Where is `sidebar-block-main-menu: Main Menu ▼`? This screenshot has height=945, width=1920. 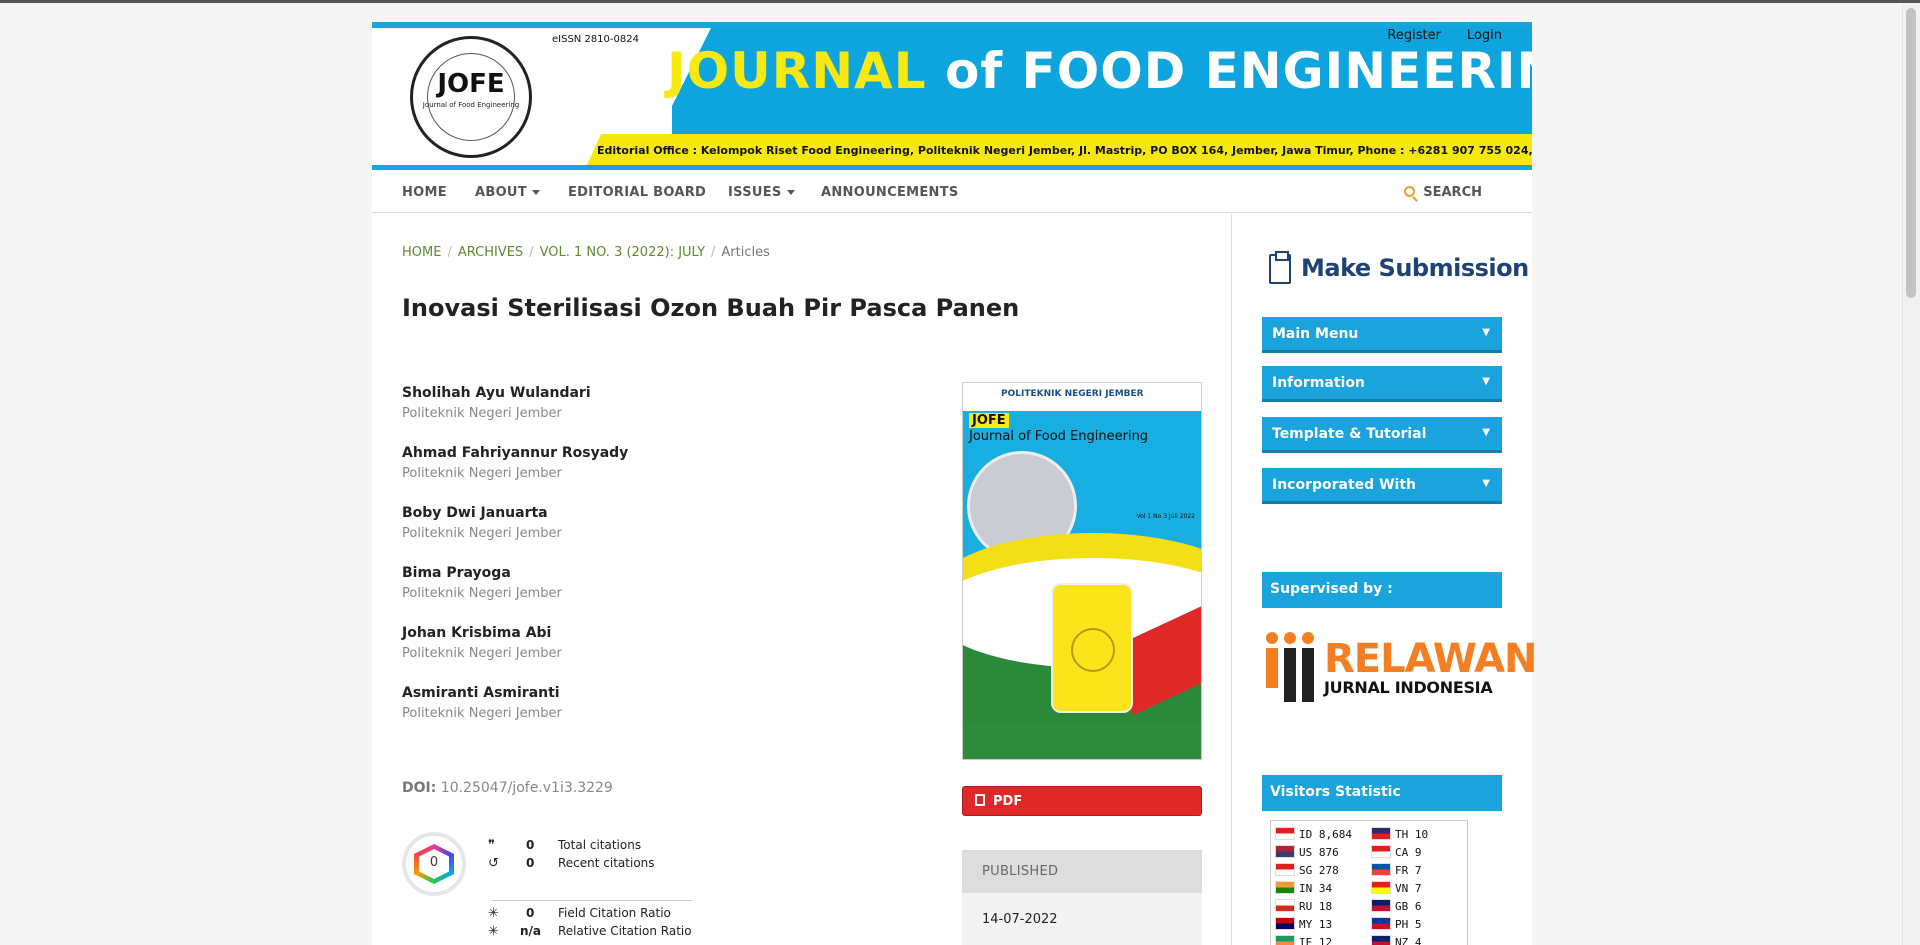
sidebar-block-main-menu: Main Menu ▼ is located at coordinates (1382, 335).